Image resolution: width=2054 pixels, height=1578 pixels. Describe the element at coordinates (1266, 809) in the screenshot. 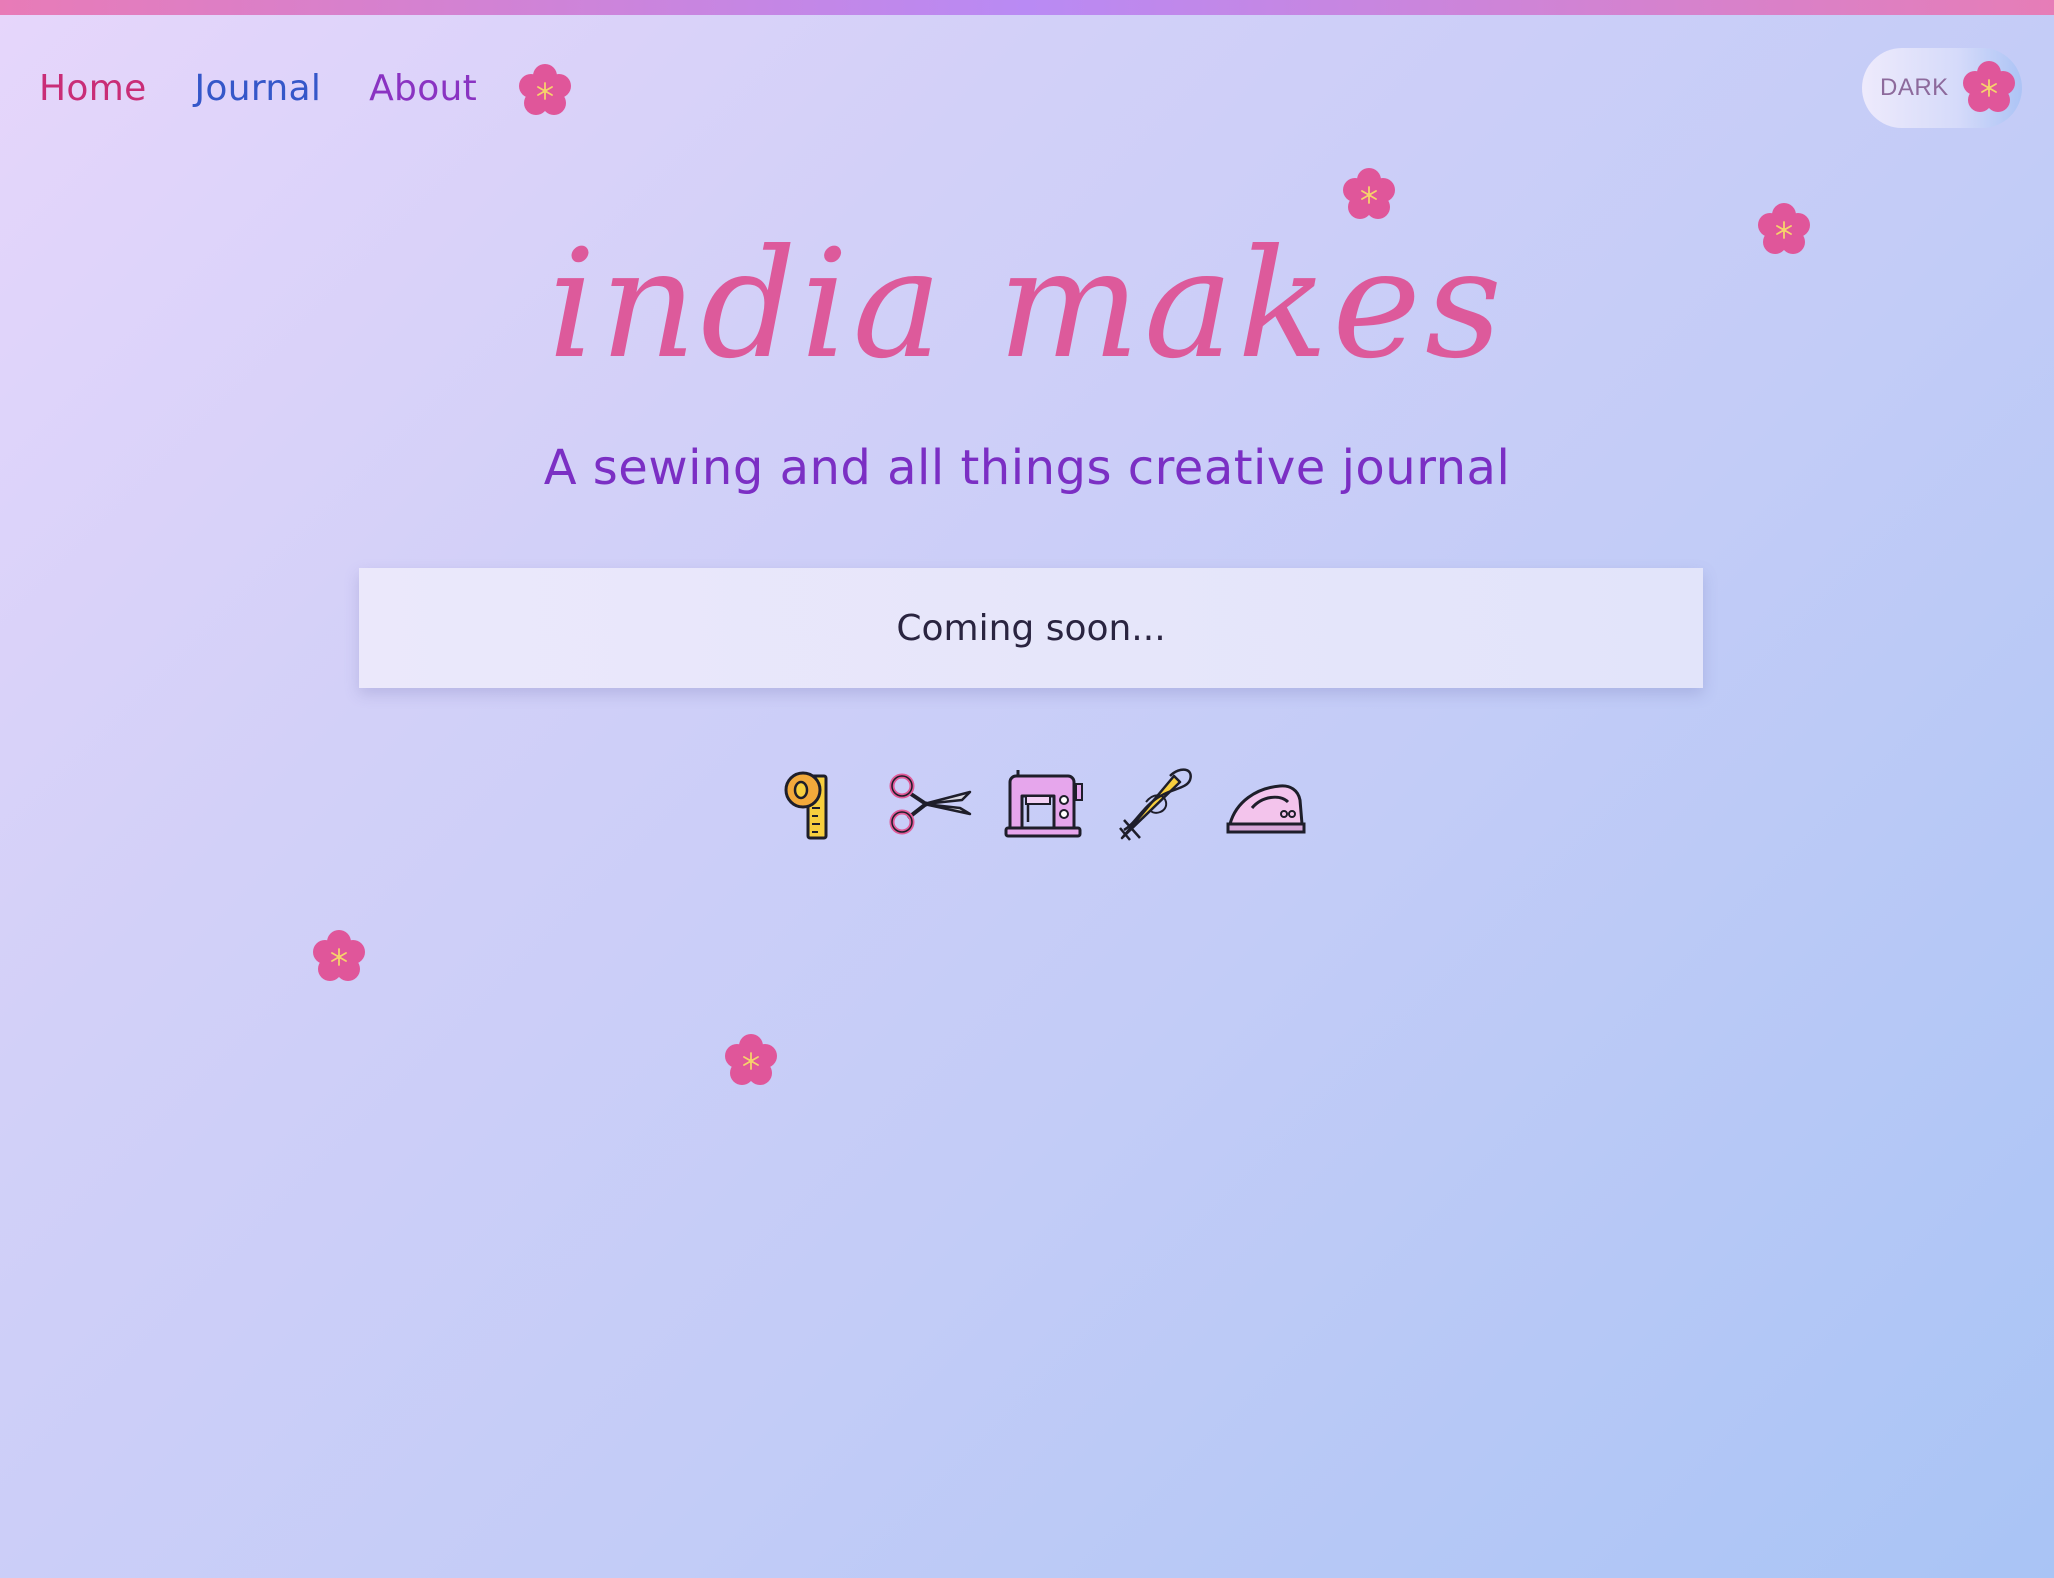

I see `iron-icon` at that location.